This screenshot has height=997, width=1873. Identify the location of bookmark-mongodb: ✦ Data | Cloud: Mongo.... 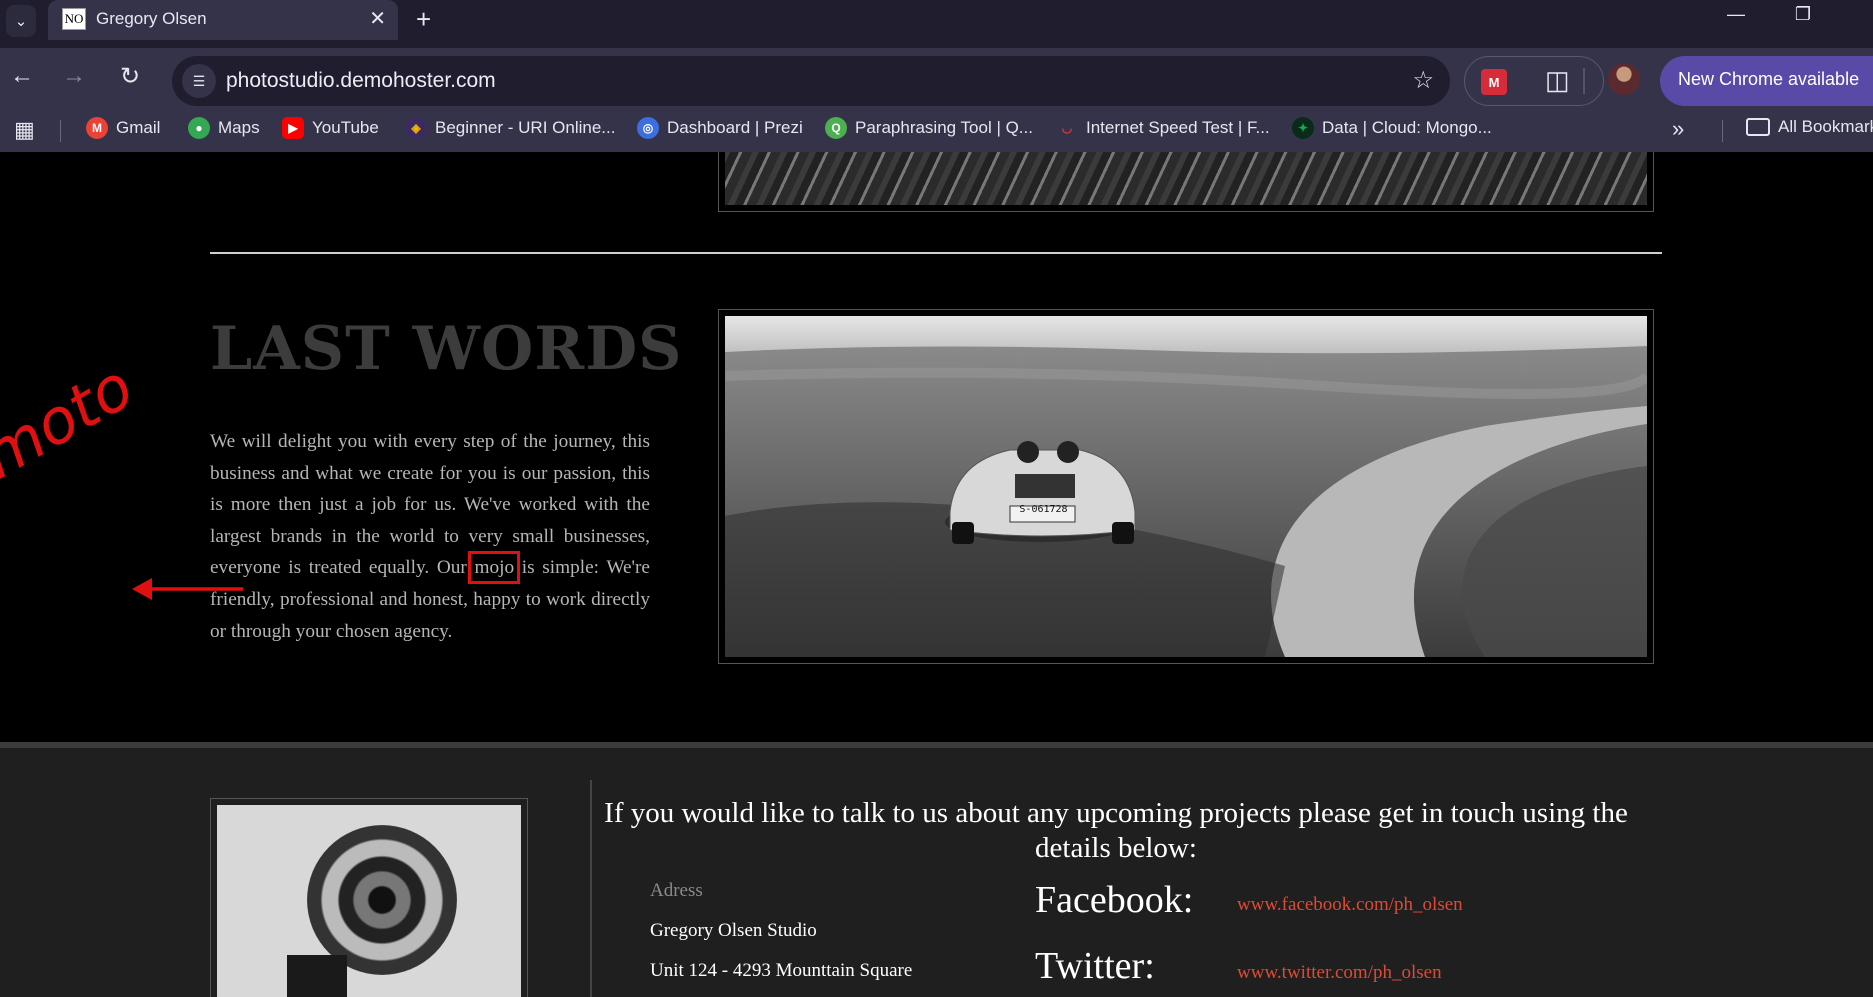
(1392, 128).